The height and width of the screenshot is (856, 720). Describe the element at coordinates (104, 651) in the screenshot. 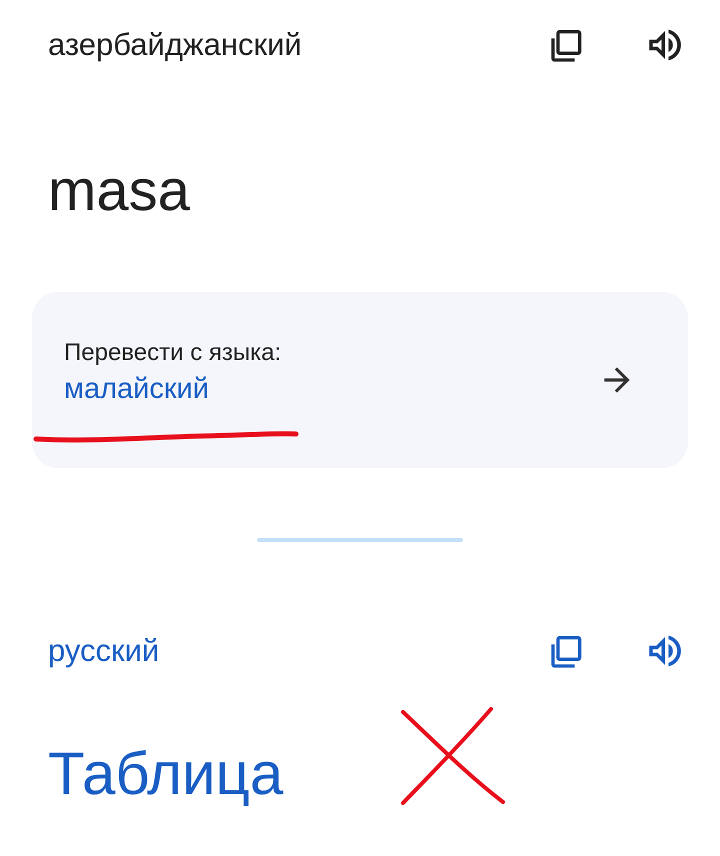

I see `target-language: русский` at that location.